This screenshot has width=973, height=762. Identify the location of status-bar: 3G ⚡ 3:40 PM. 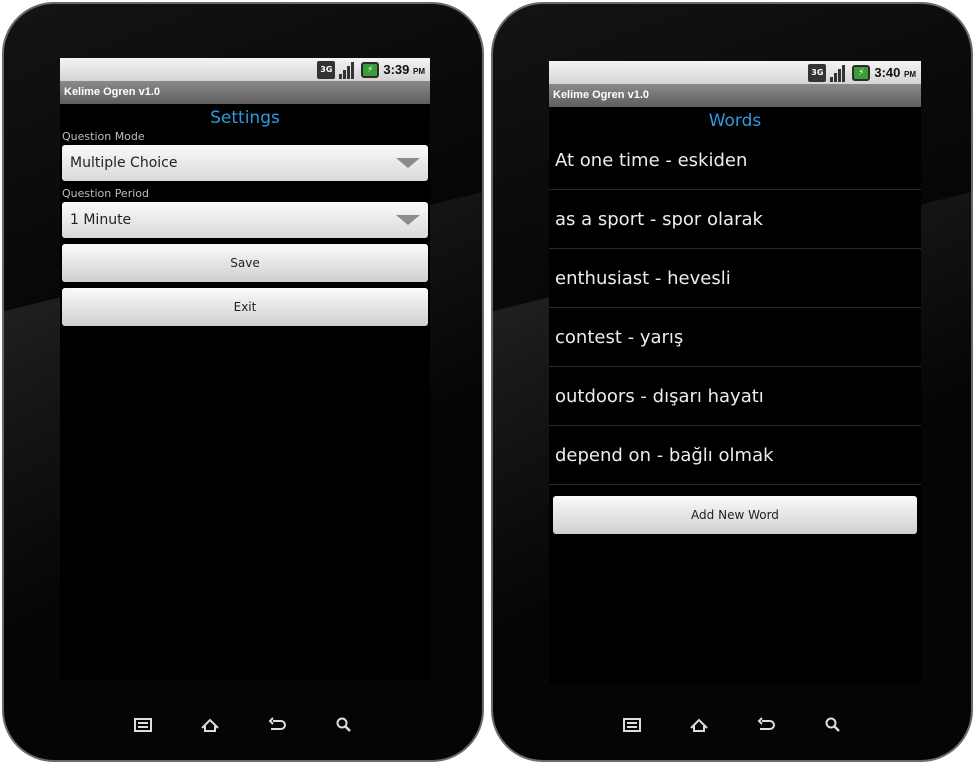
(735, 72).